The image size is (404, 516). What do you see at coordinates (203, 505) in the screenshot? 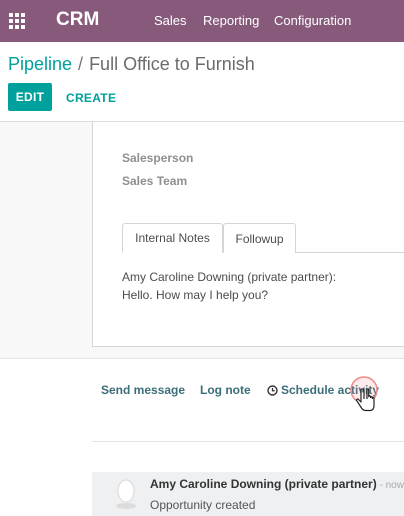
I see `message-body: Opportunity created` at bounding box center [203, 505].